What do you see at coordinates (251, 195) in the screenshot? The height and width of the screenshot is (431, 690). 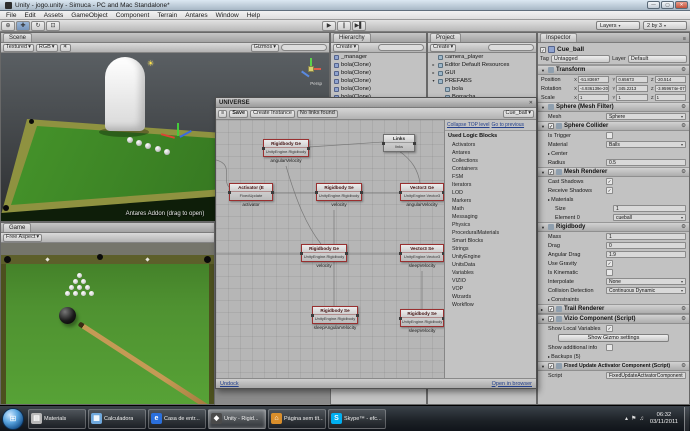 I see `node-activator: Activator (E FixedUpdate activator` at bounding box center [251, 195].